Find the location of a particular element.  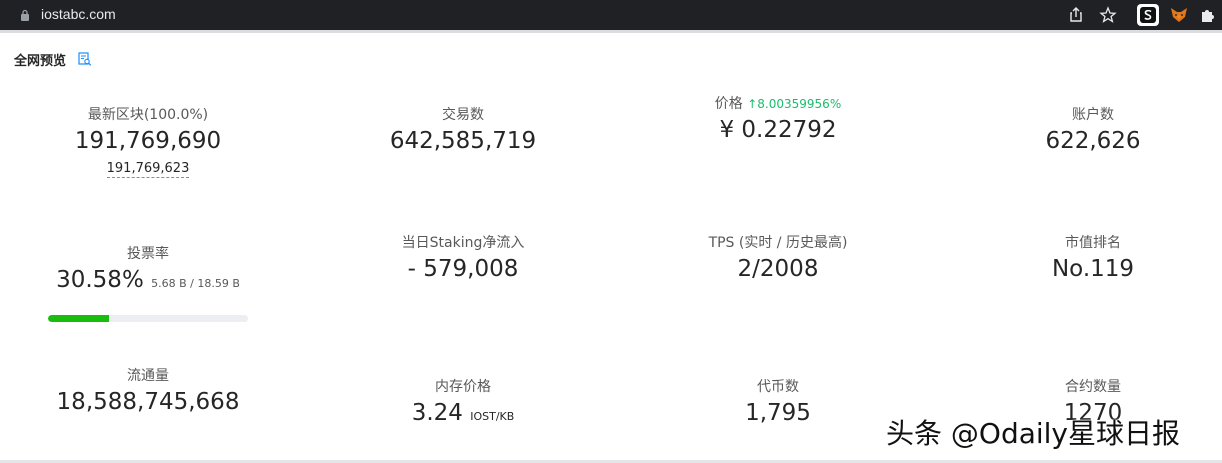

staking-inflow-stat: 当日Staking净流入 - 579,008 is located at coordinates (463, 259).